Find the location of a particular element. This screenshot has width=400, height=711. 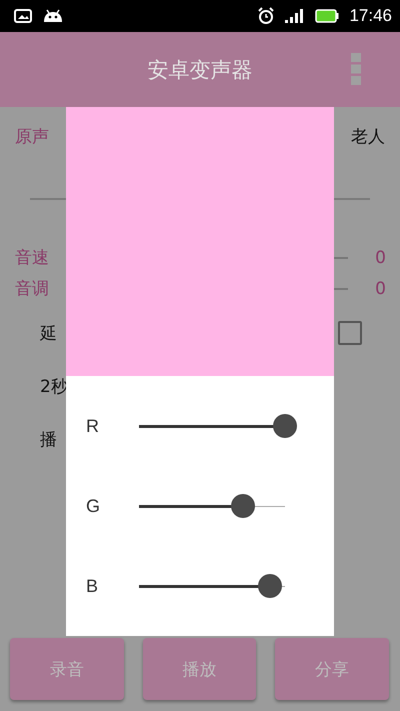

alarm-icon is located at coordinates (266, 16).